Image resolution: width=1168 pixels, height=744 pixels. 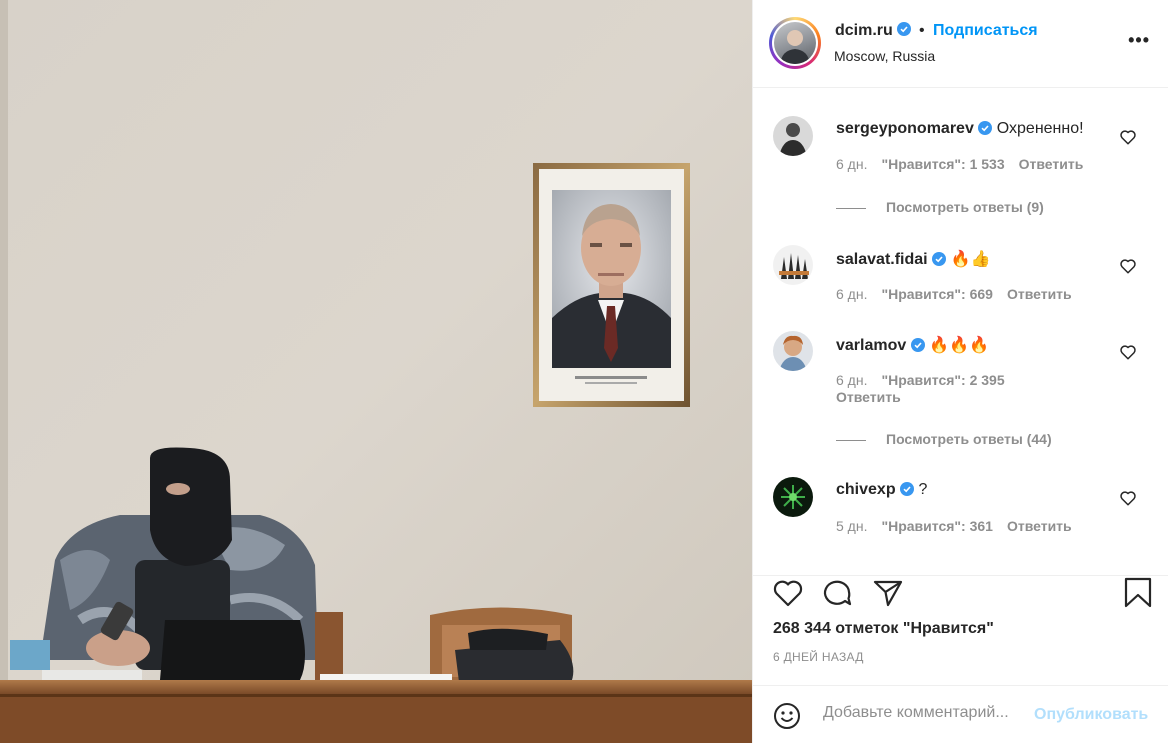 What do you see at coordinates (838, 593) in the screenshot?
I see `comment-icon` at bounding box center [838, 593].